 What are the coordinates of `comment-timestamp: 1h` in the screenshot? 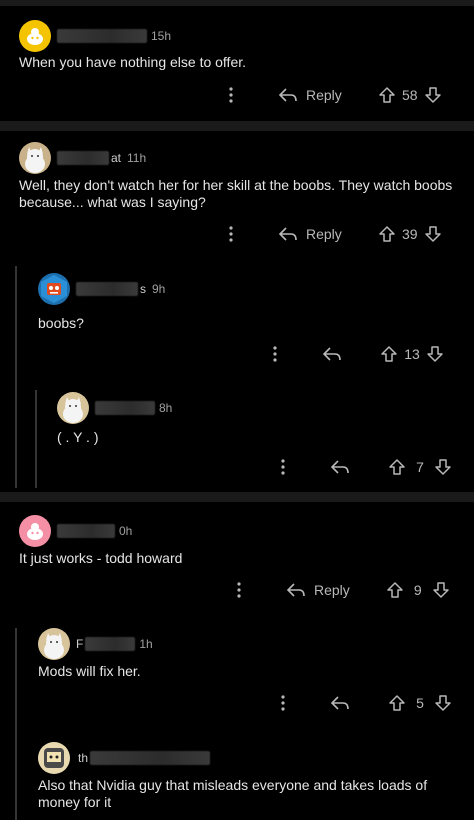 It's located at (146, 644).